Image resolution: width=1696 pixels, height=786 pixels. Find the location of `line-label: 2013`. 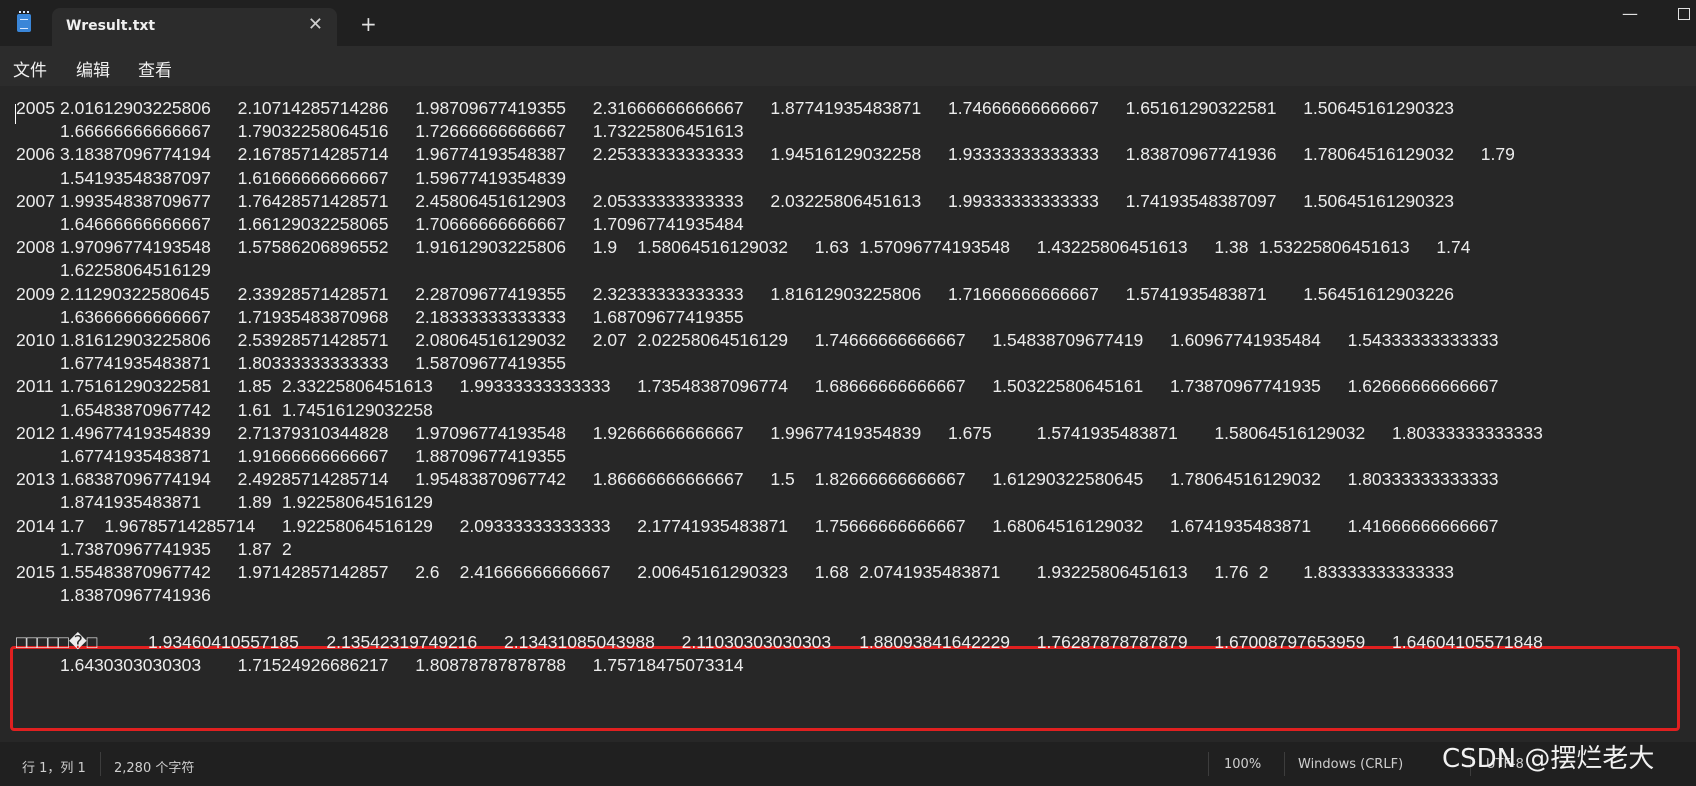

line-label: 2013 is located at coordinates (35, 479).